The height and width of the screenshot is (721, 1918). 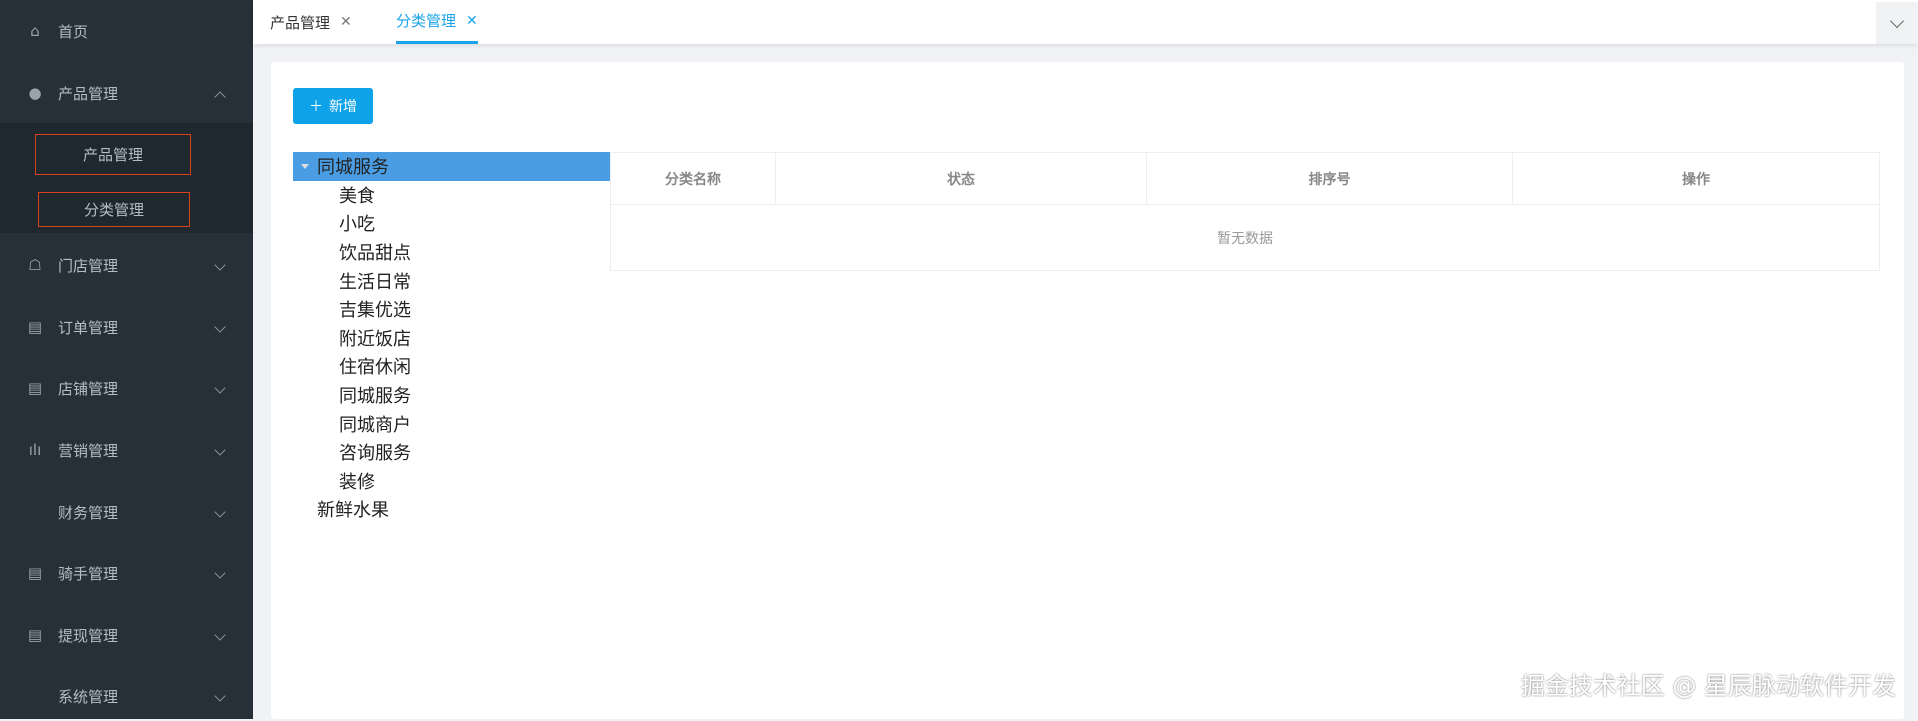 I want to click on sidebar-item-finance: 财务管理, so click(x=126, y=512).